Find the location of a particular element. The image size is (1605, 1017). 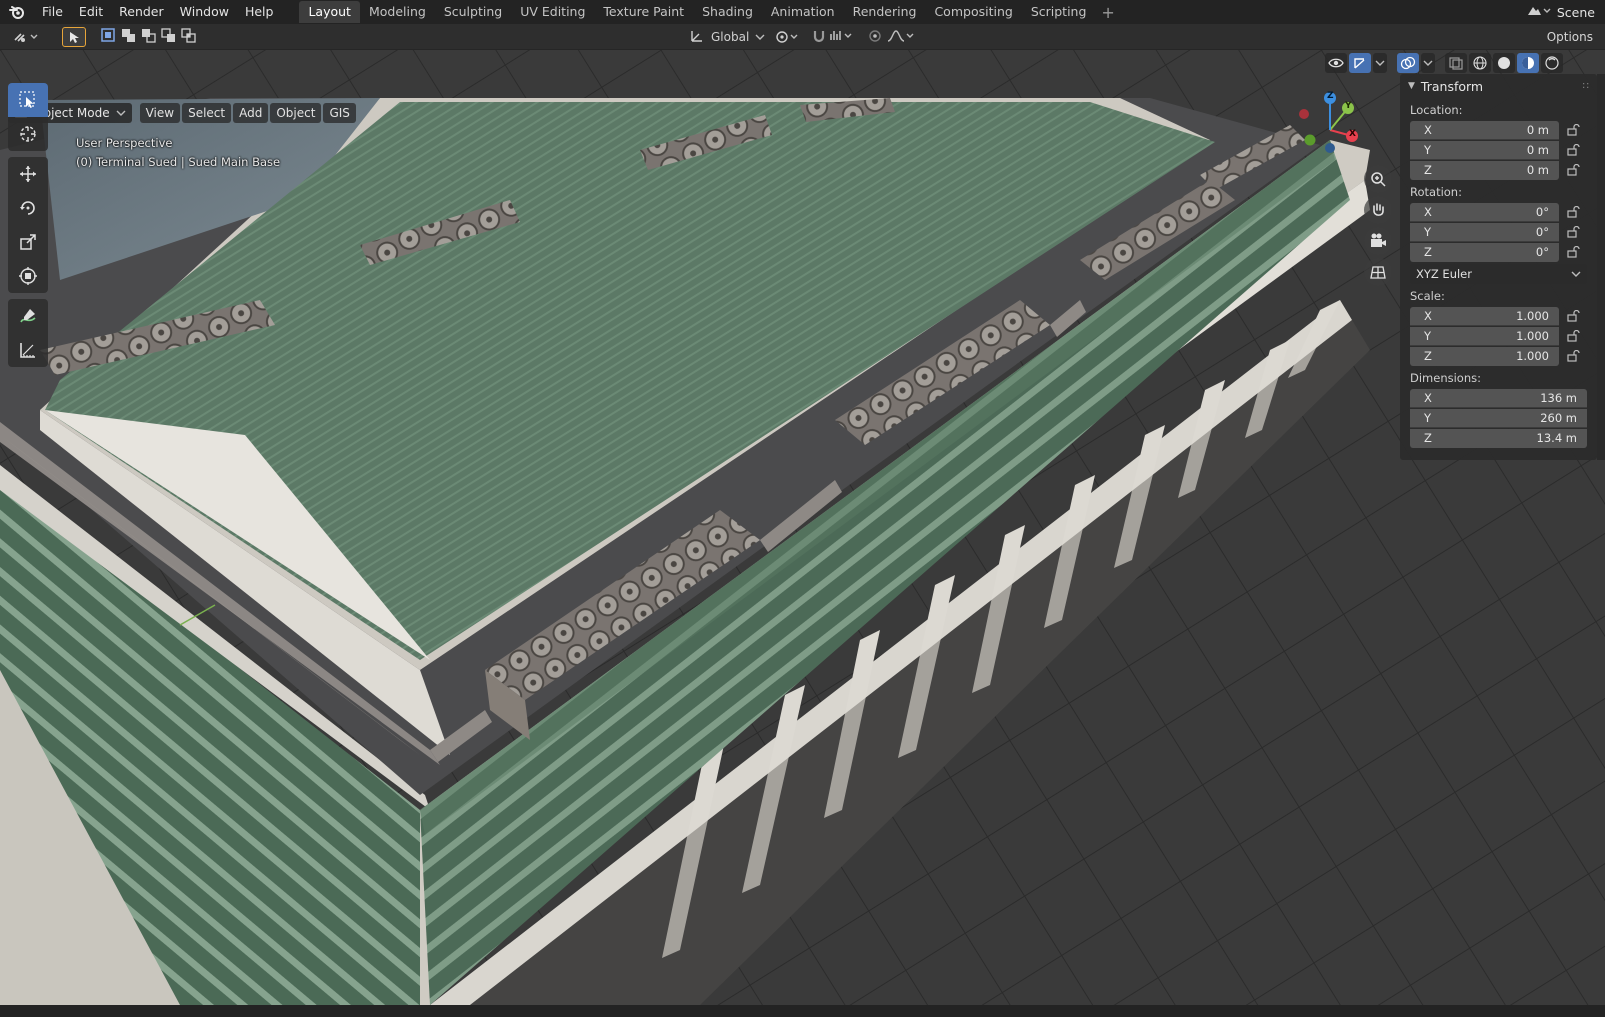

zoom-icon is located at coordinates (1378, 179).